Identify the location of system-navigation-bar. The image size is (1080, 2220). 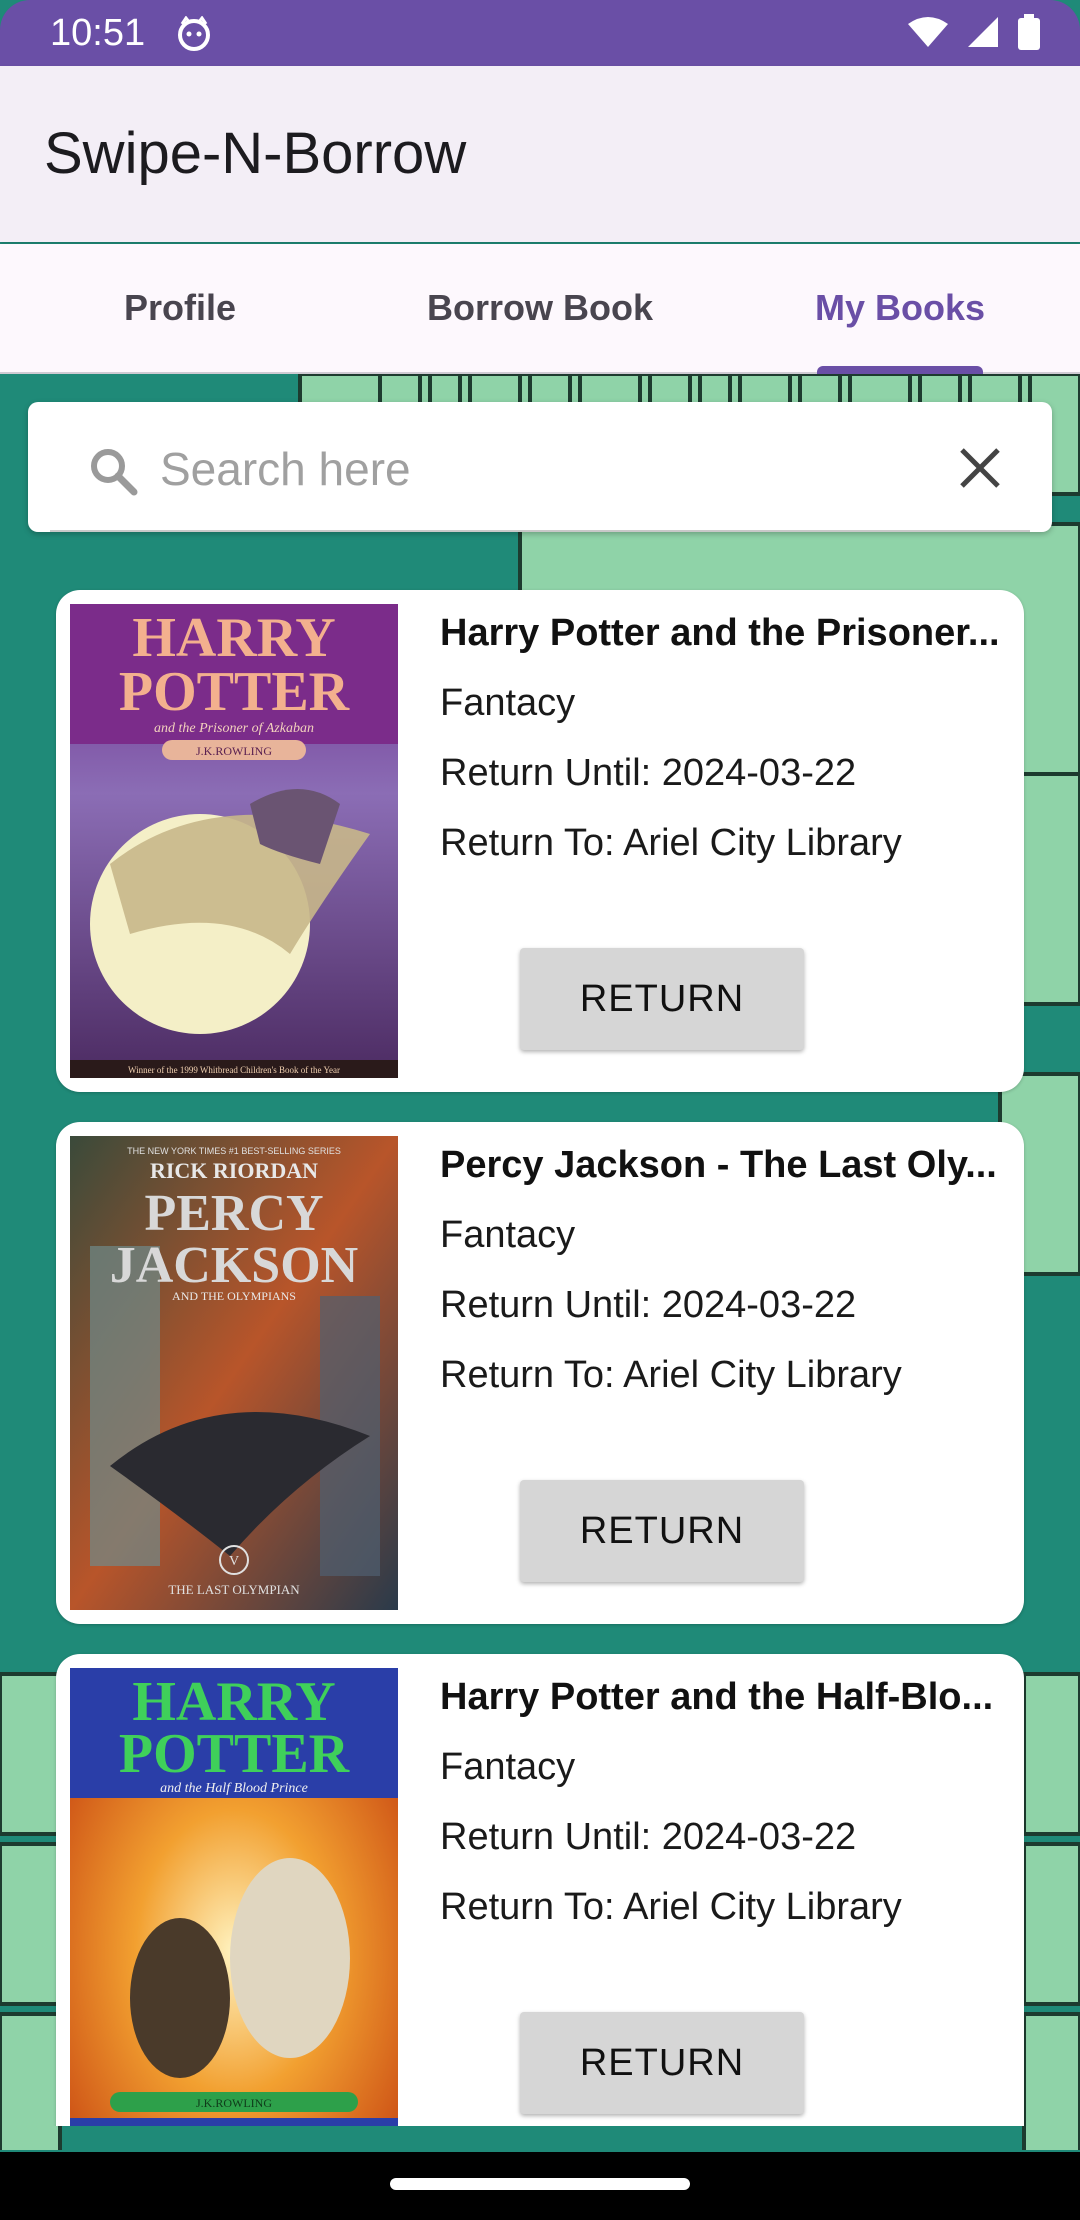
(540, 2186).